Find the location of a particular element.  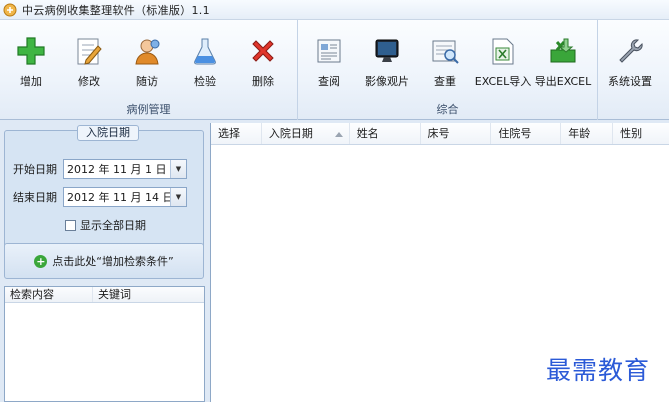

group-label-case-management: 病例管理 is located at coordinates (148, 109).